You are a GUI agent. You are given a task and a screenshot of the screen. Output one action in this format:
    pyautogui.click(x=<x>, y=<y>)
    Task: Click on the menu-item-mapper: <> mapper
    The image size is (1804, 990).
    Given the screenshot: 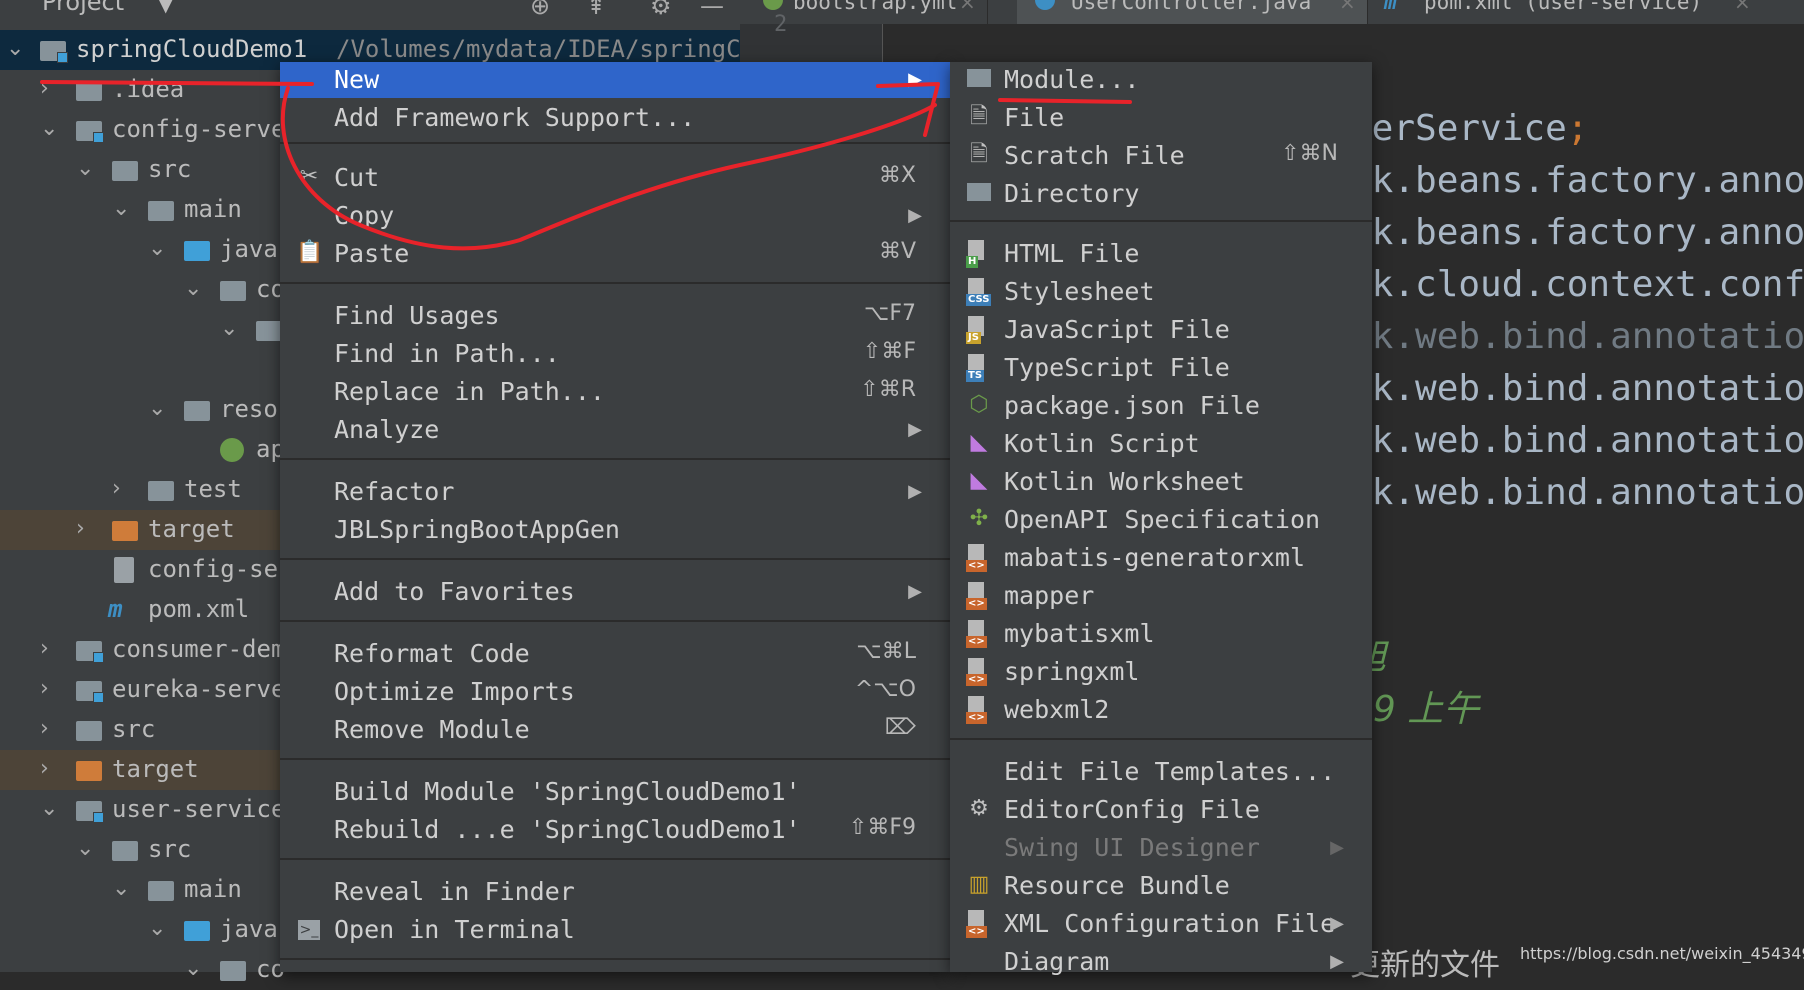 What is the action you would take?
    pyautogui.click(x=1161, y=596)
    